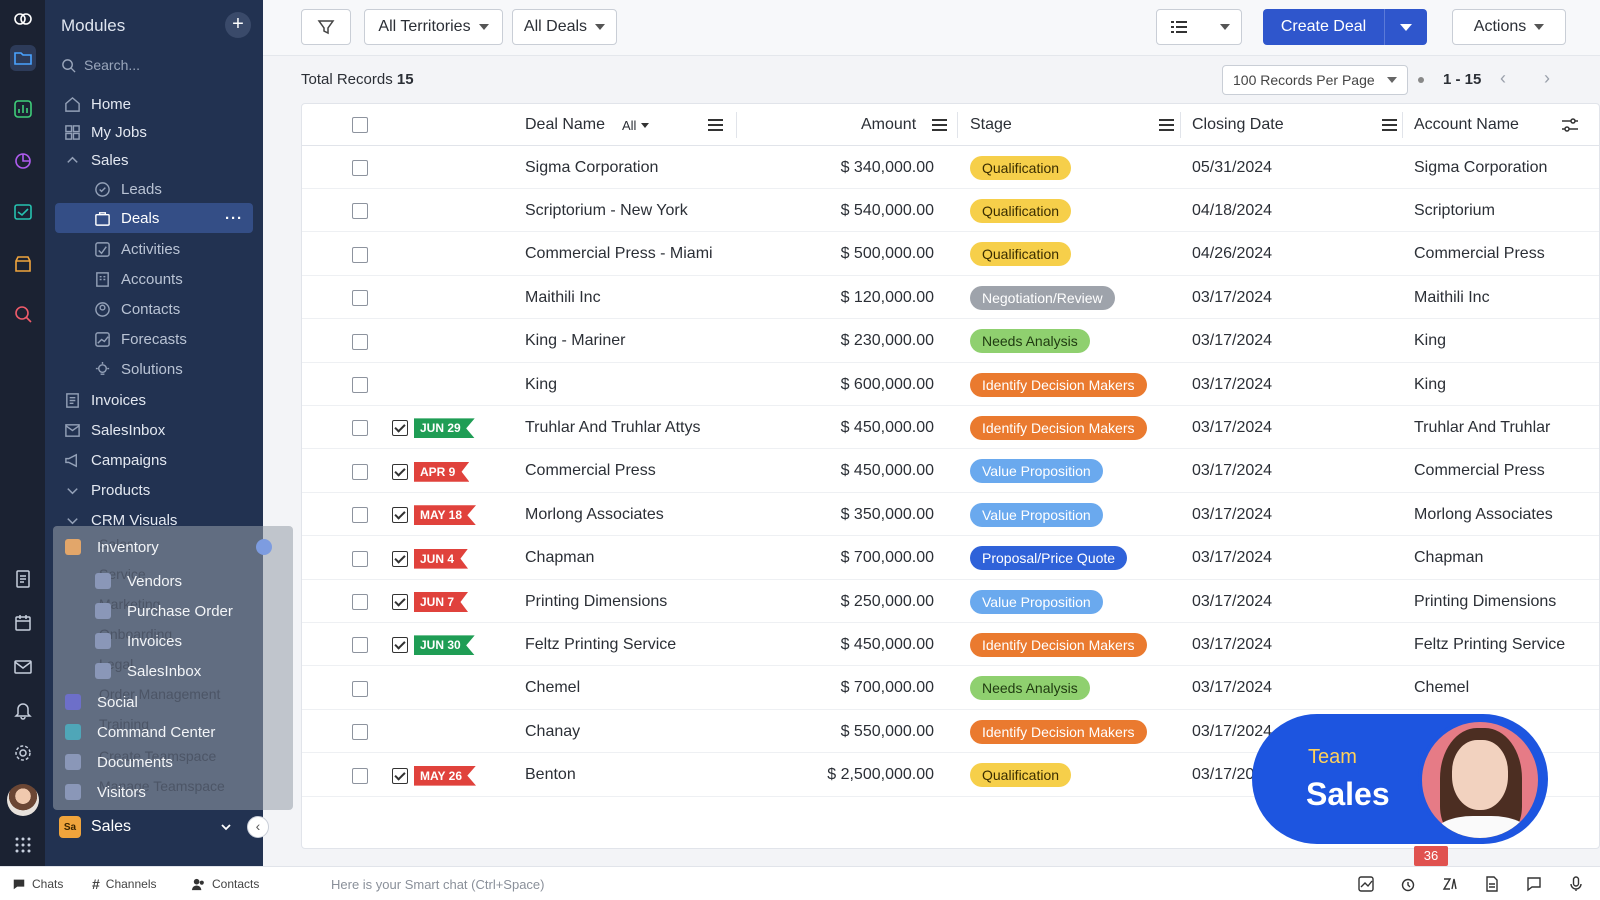 The height and width of the screenshot is (900, 1600). I want to click on deal-name-link: Feltz Printing Service, so click(600, 644).